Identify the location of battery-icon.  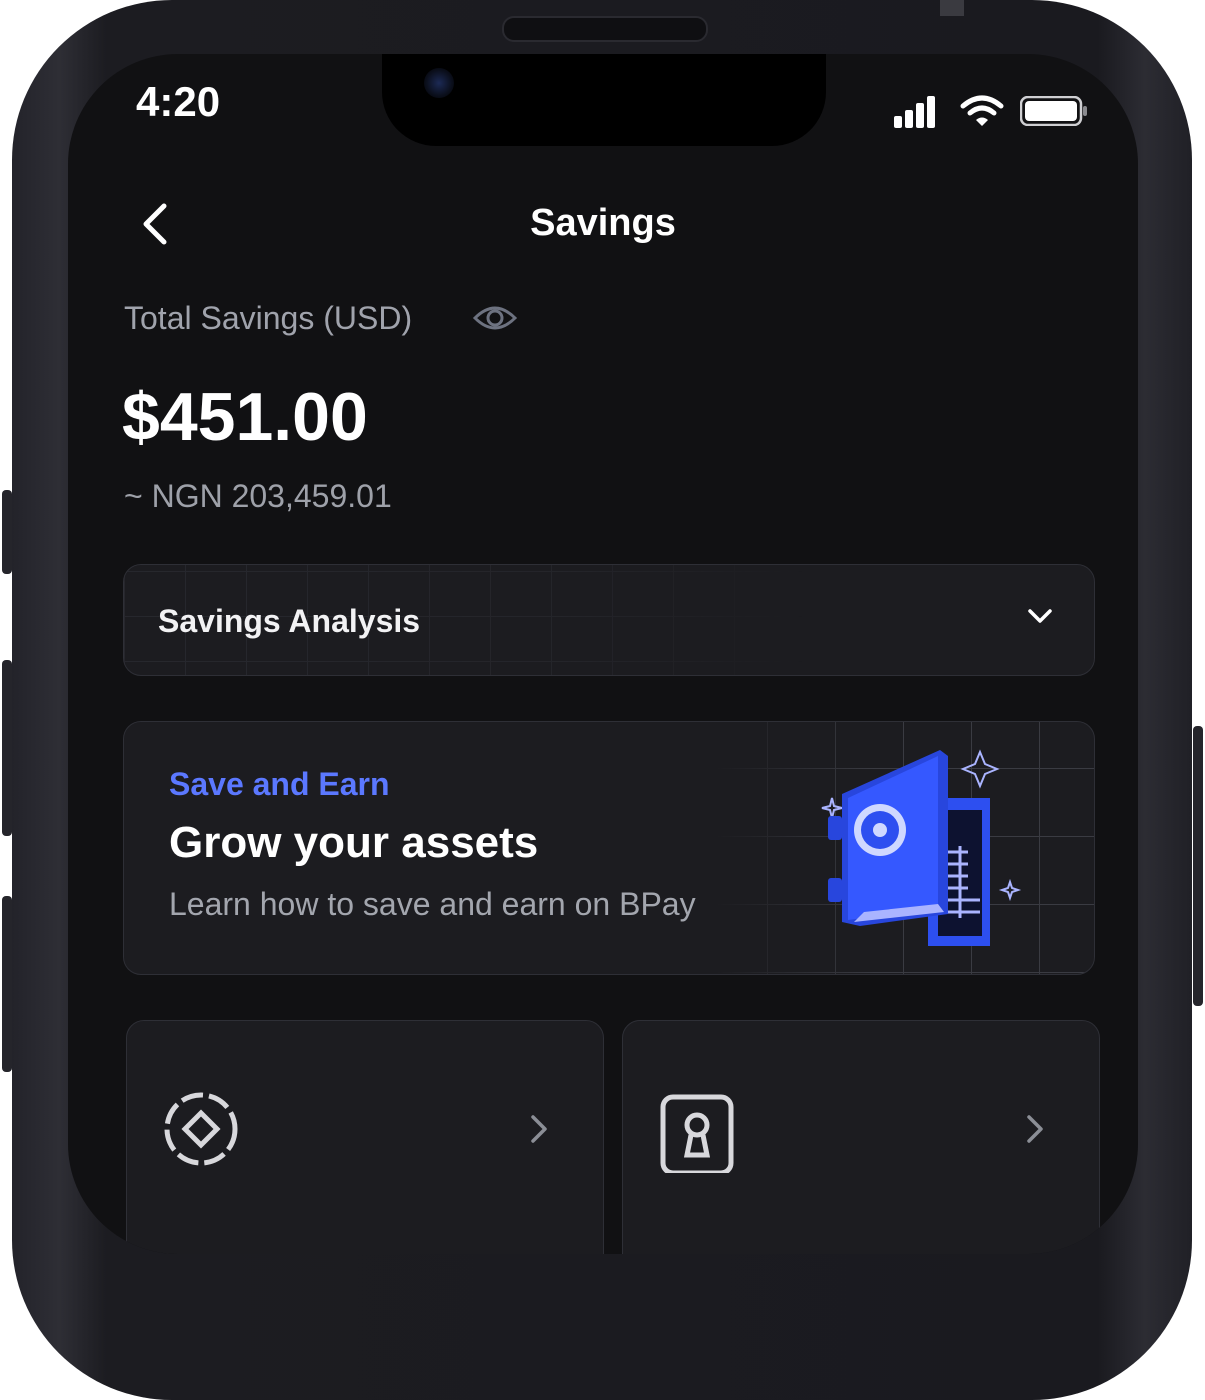
(1053, 111).